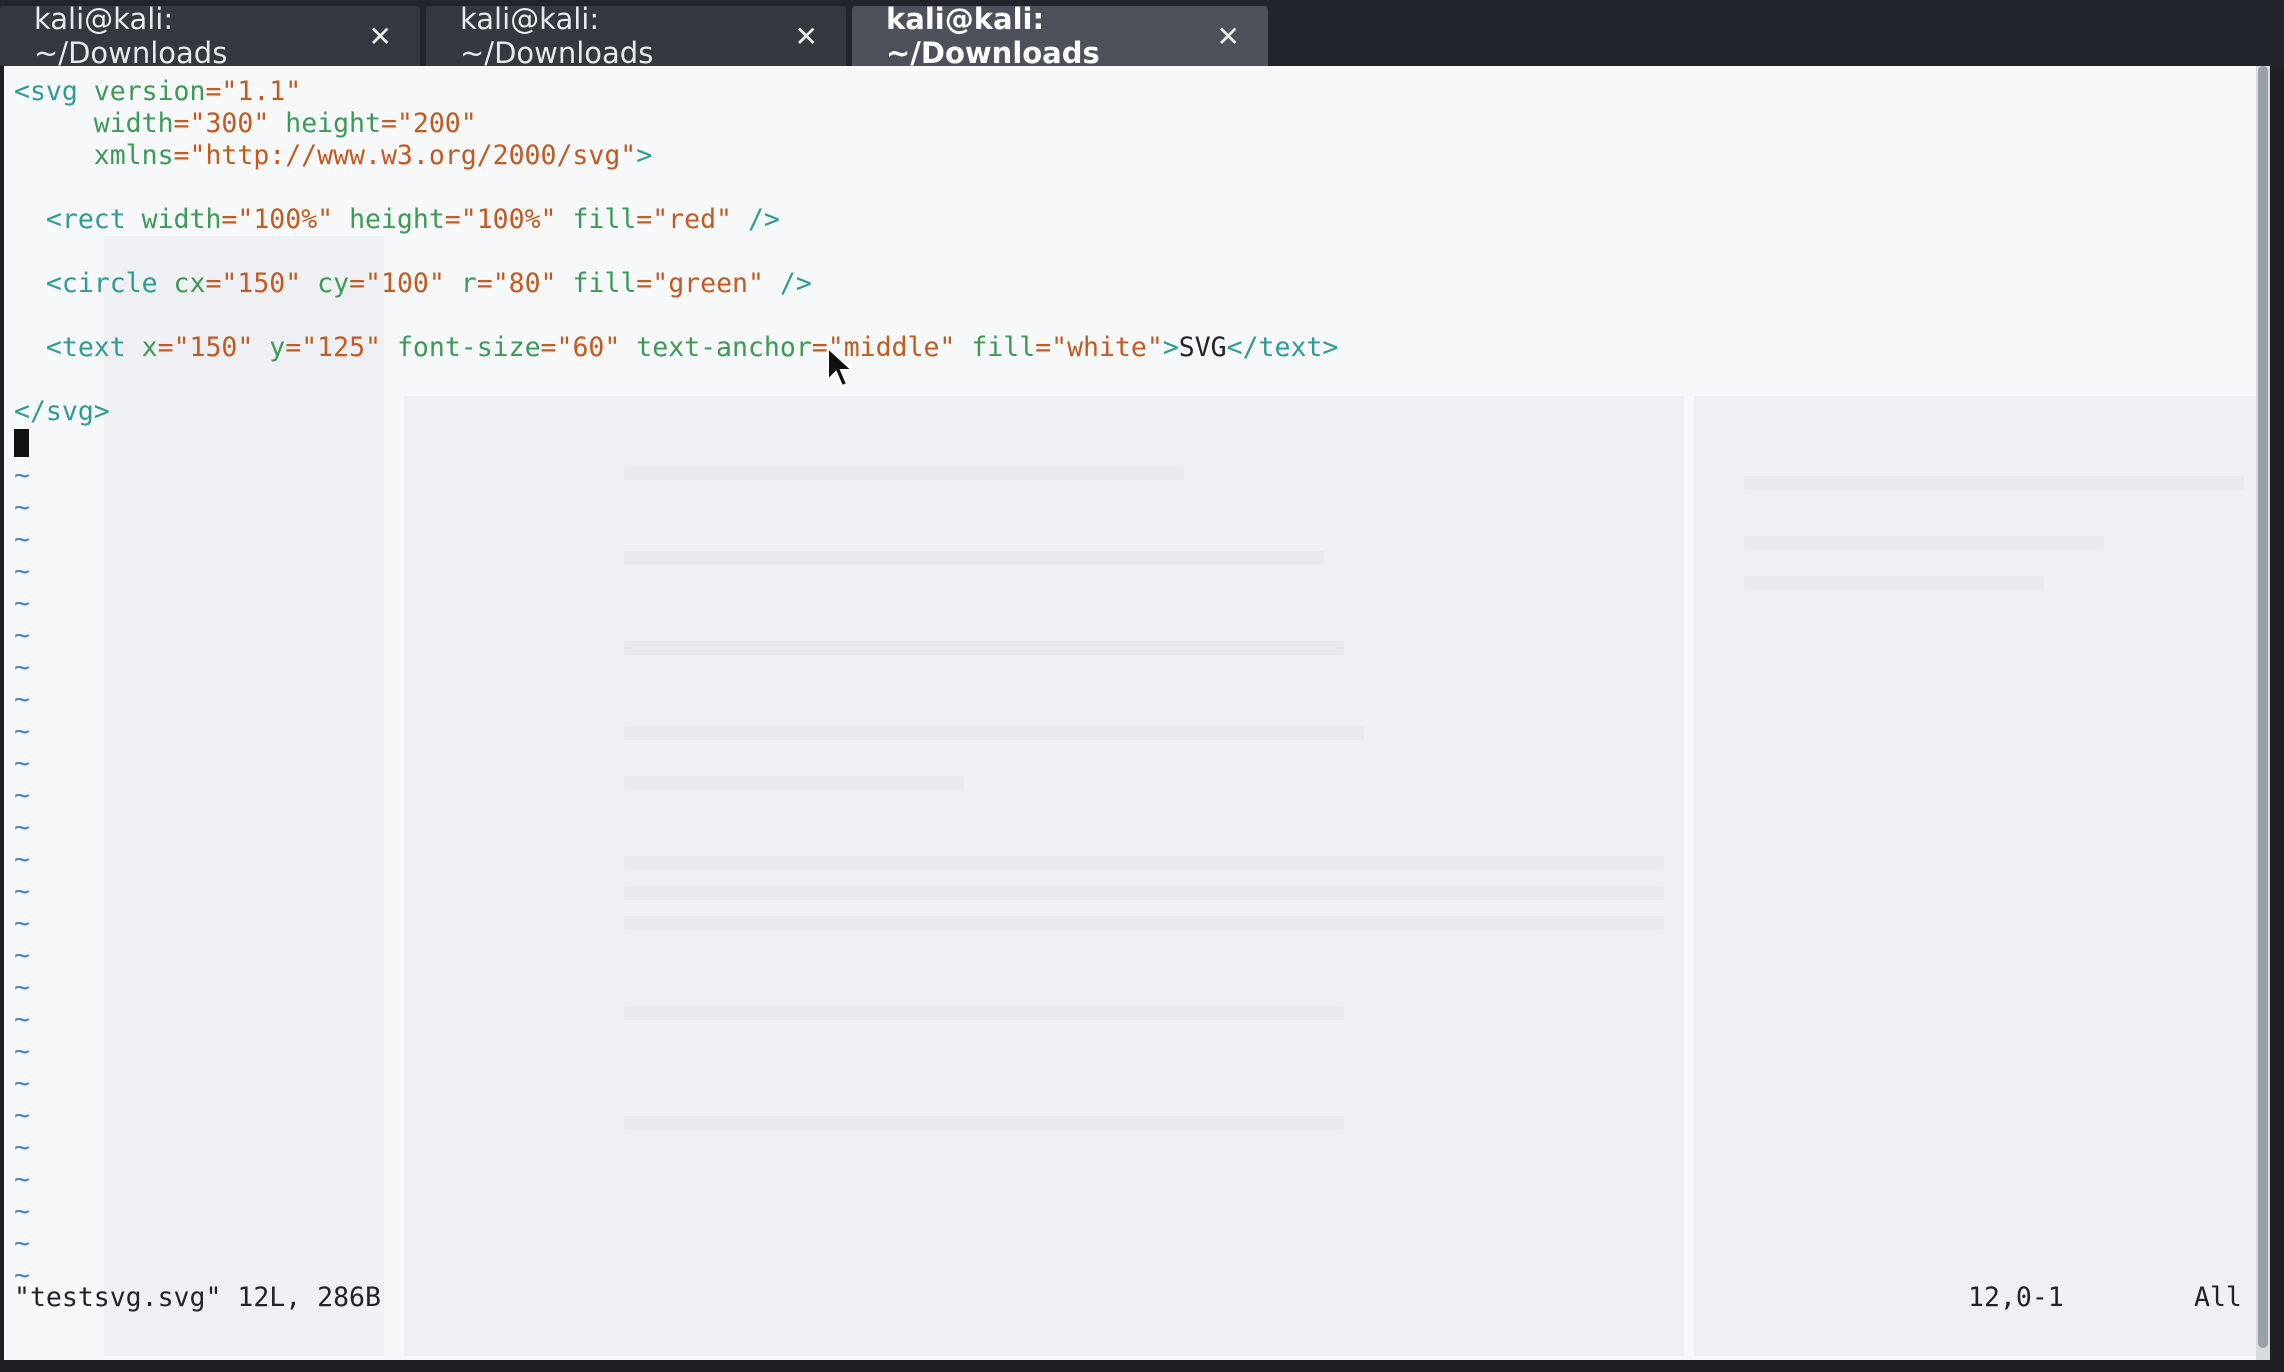  I want to click on mouse-pointer-icon, so click(840, 367).